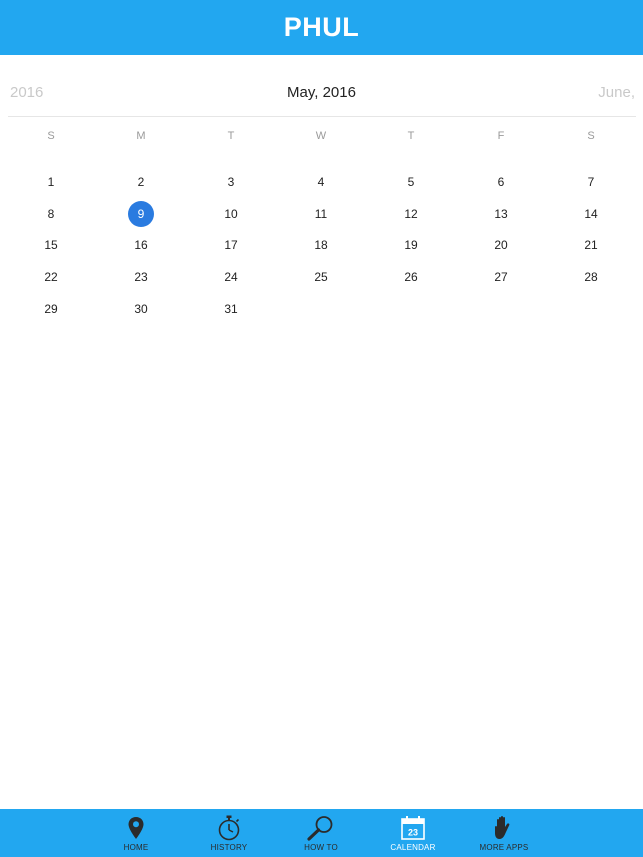 This screenshot has width=643, height=857. I want to click on day-cell: 25, so click(321, 277).